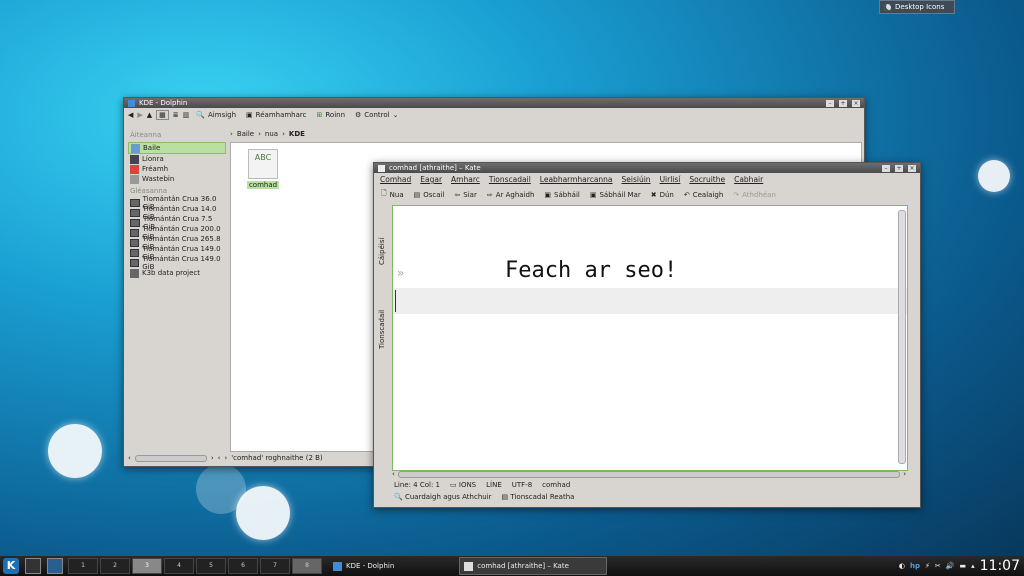 Image resolution: width=1024 pixels, height=576 pixels. I want to click on breadcrumb-item: Baile, so click(245, 134).